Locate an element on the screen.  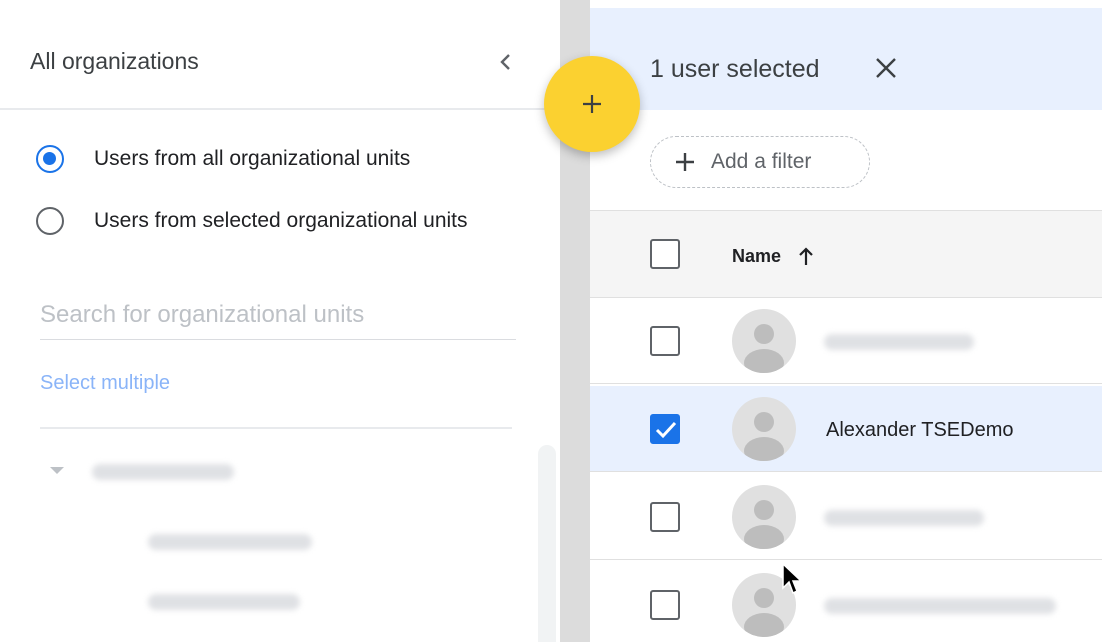
close-icon is located at coordinates (886, 68).